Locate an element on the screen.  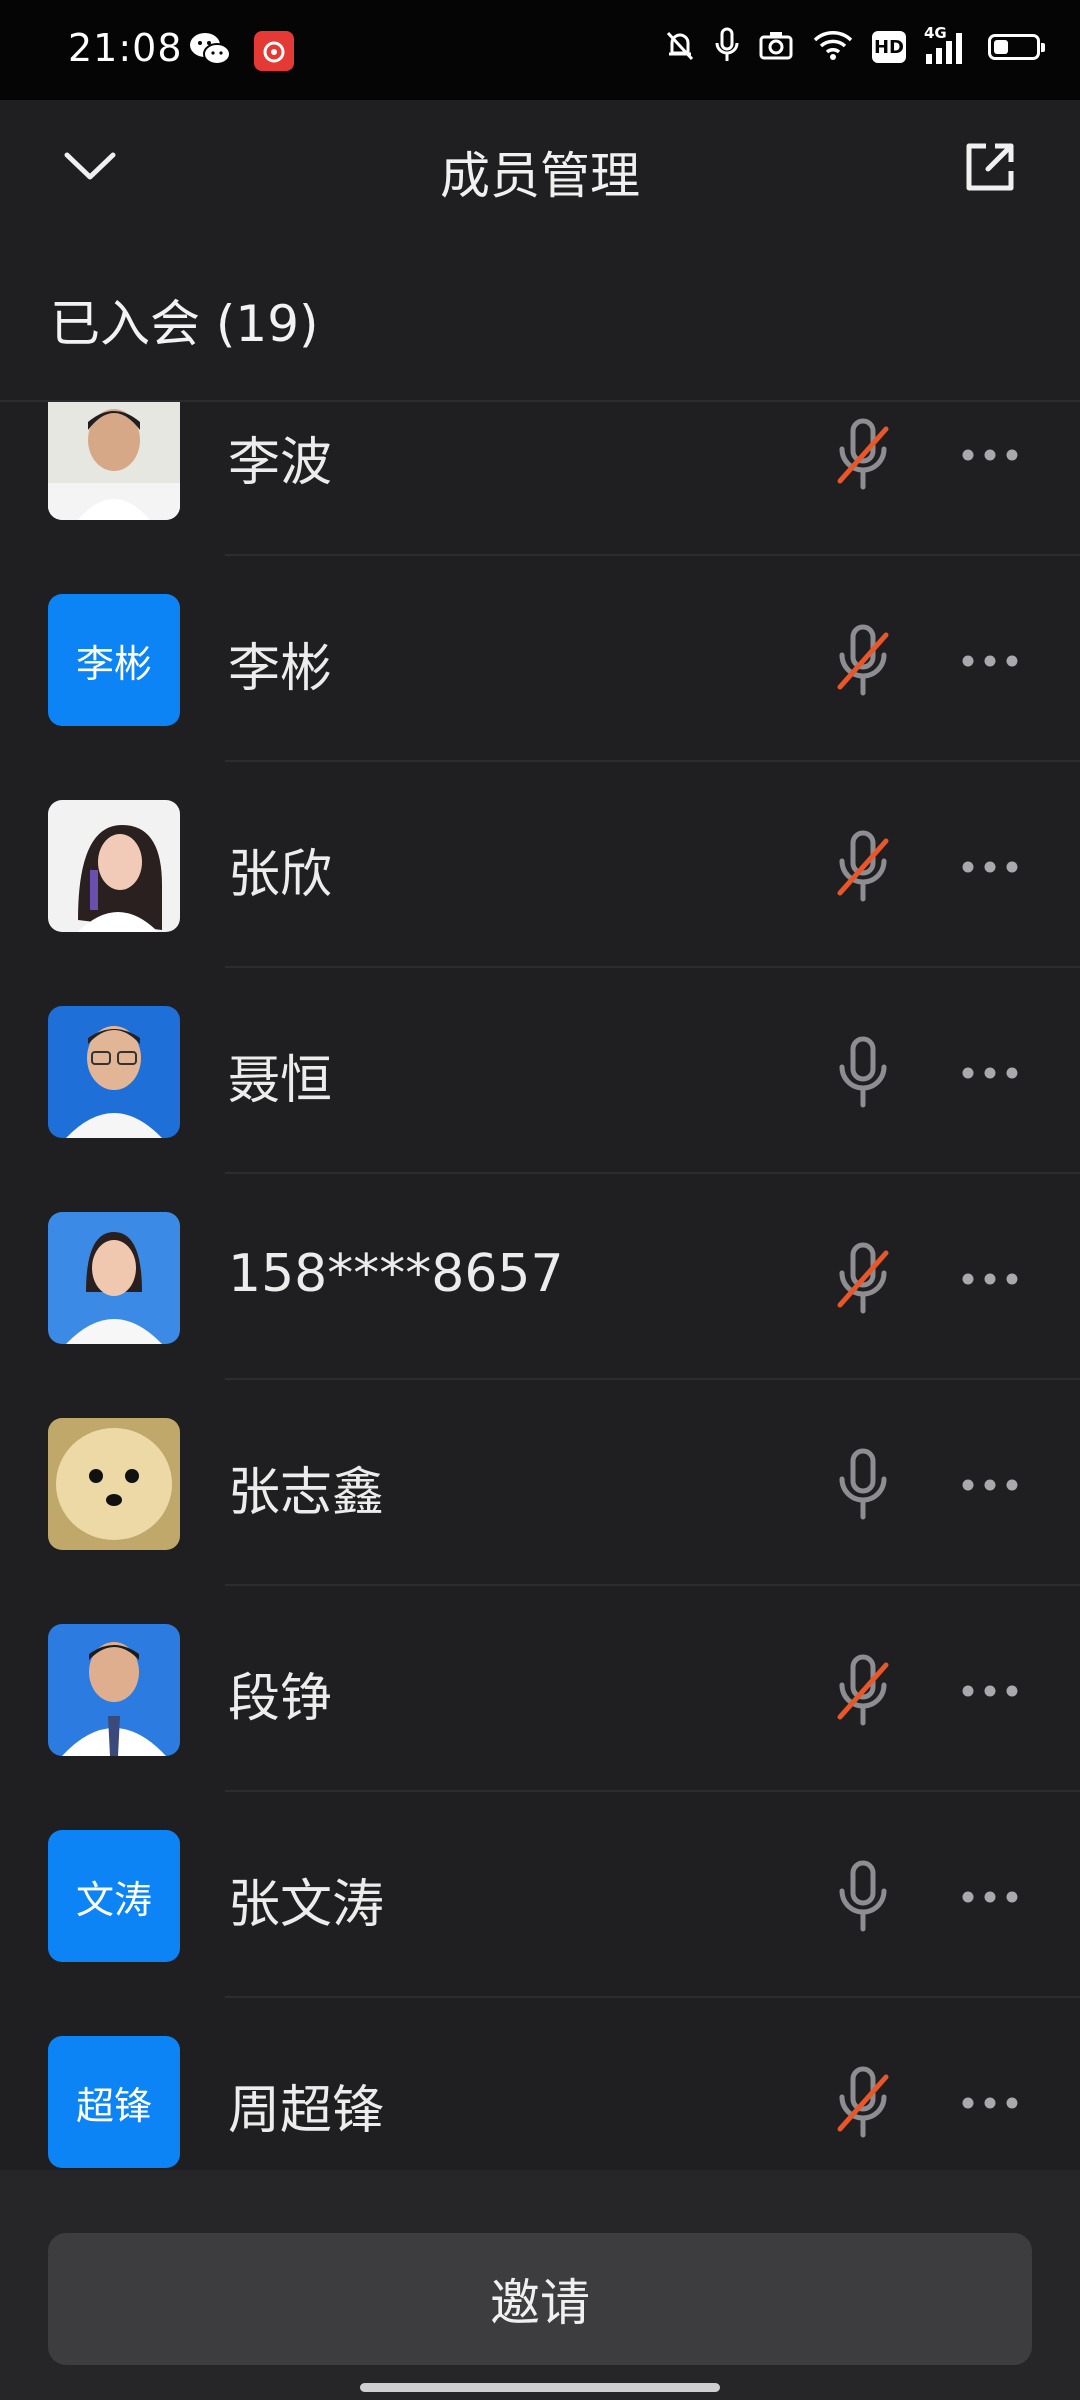
battery-icon is located at coordinates (1016, 47).